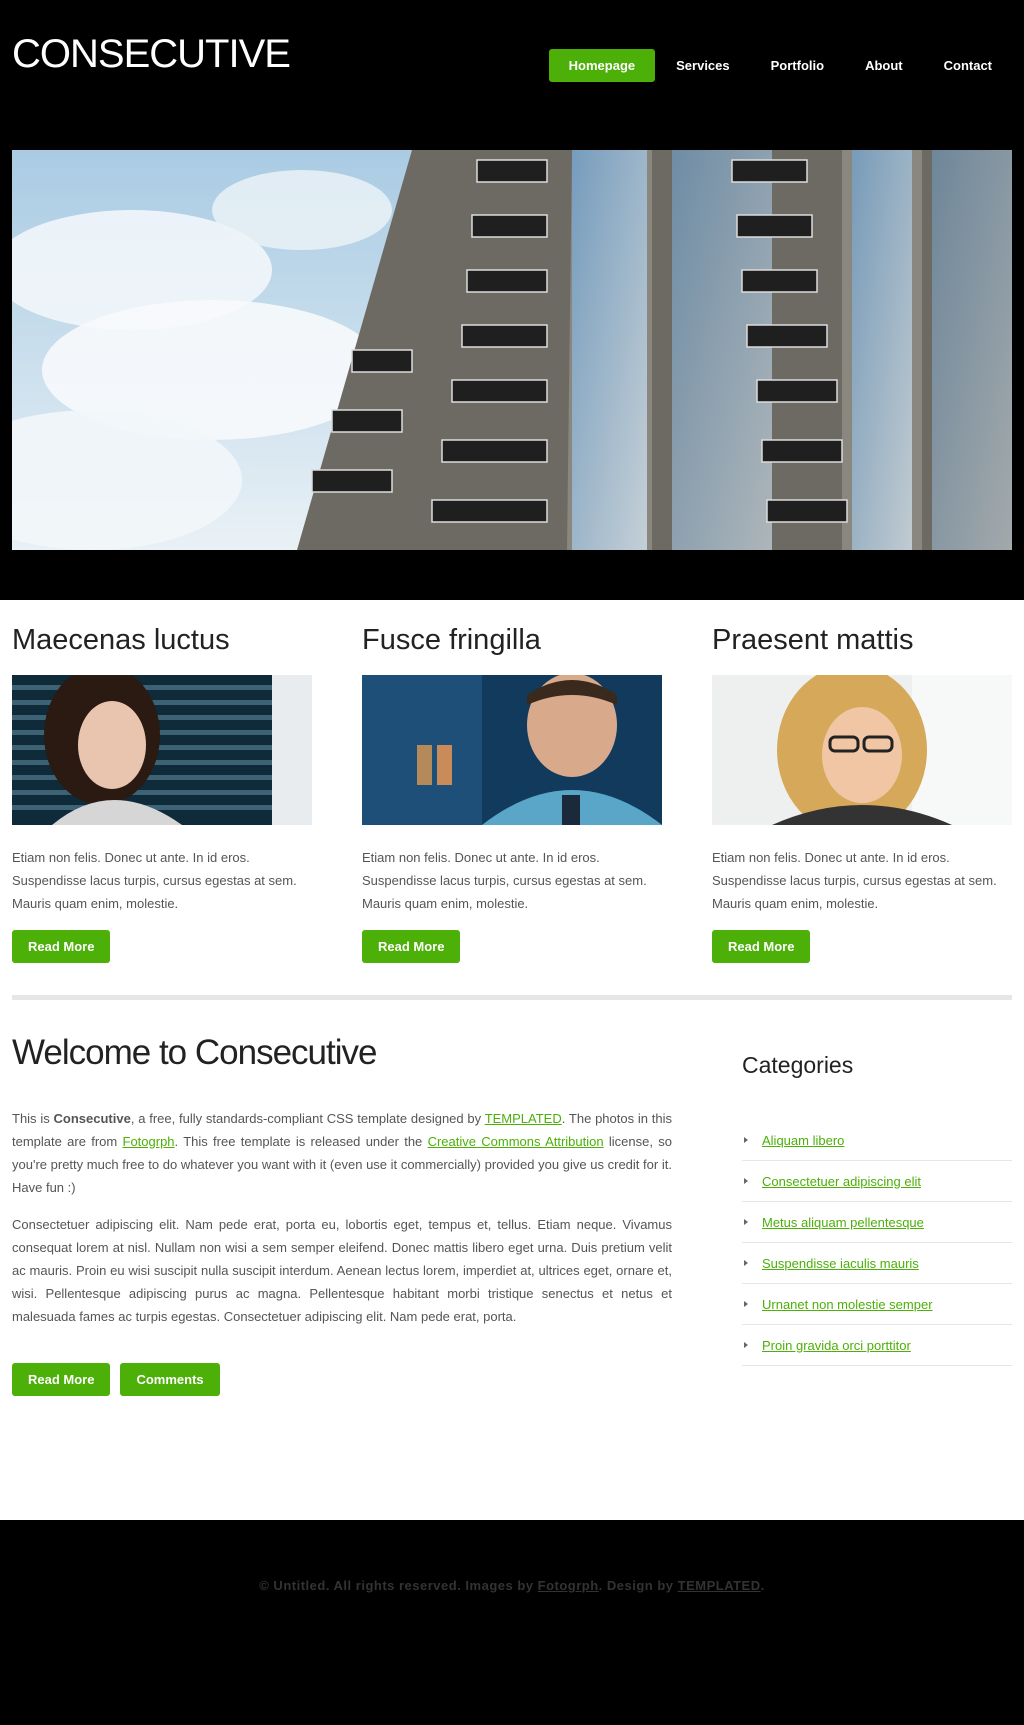  What do you see at coordinates (151, 54) in the screenshot?
I see `site-logo: CONSECUTIVE` at bounding box center [151, 54].